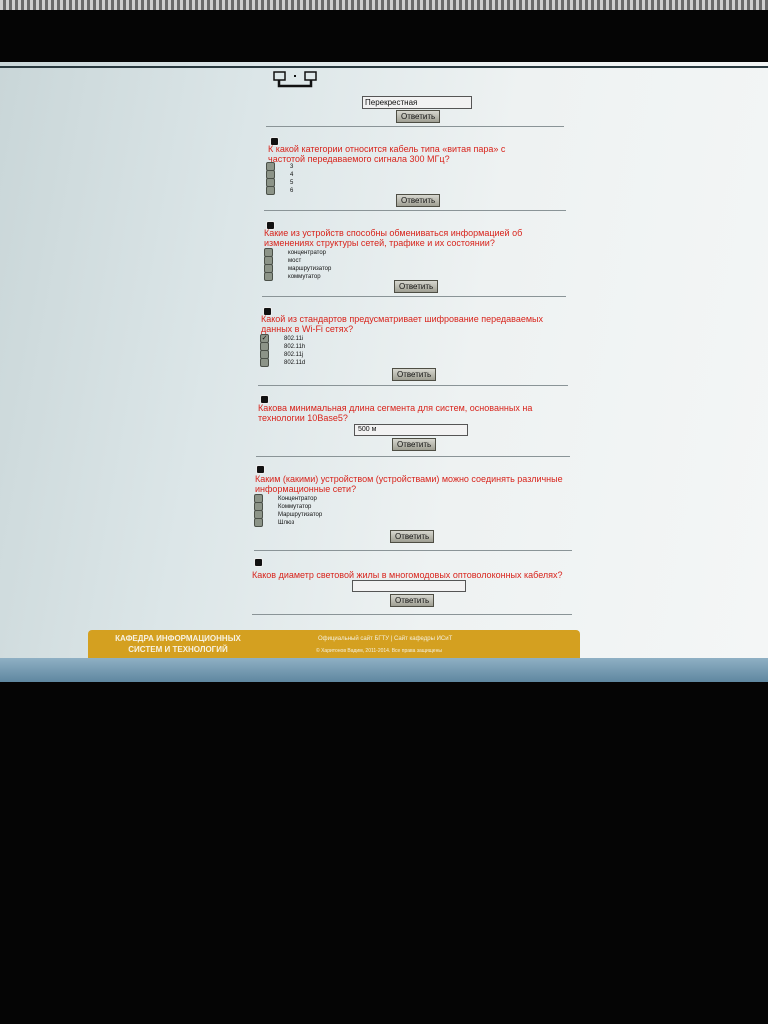 Image resolution: width=768 pixels, height=1024 pixels. I want to click on network-logo-icon, so click(295, 79).